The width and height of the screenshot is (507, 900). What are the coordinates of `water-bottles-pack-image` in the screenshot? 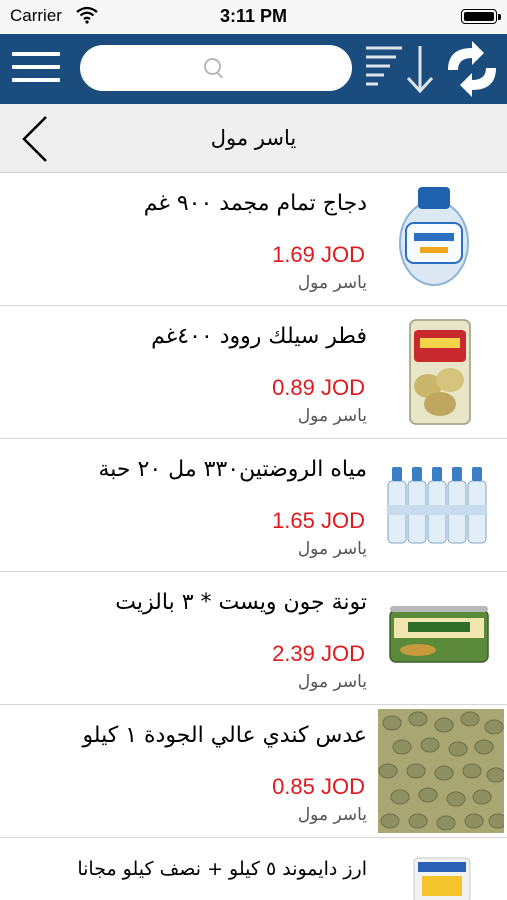 It's located at (437, 505).